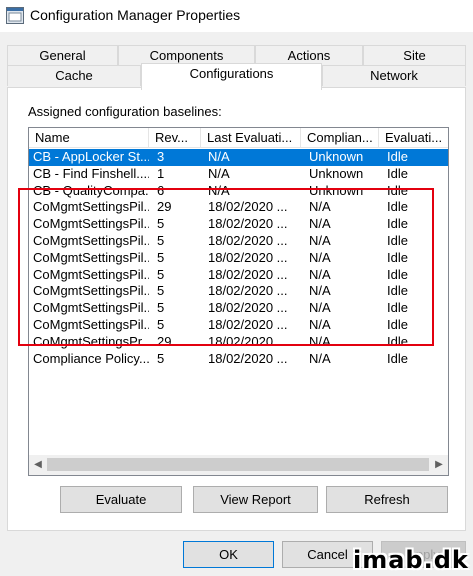  I want to click on tab-network: Network, so click(394, 75).